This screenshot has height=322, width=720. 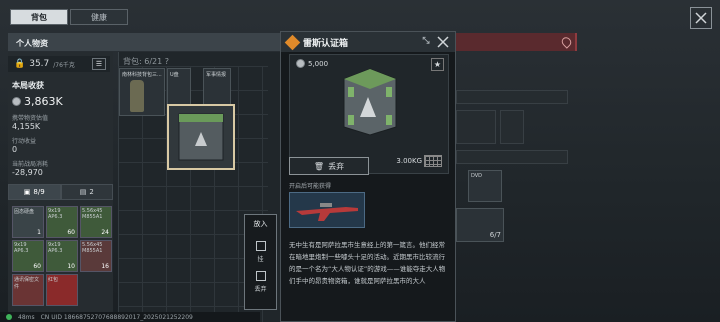 I want to click on reward-item, so click(x=327, y=210).